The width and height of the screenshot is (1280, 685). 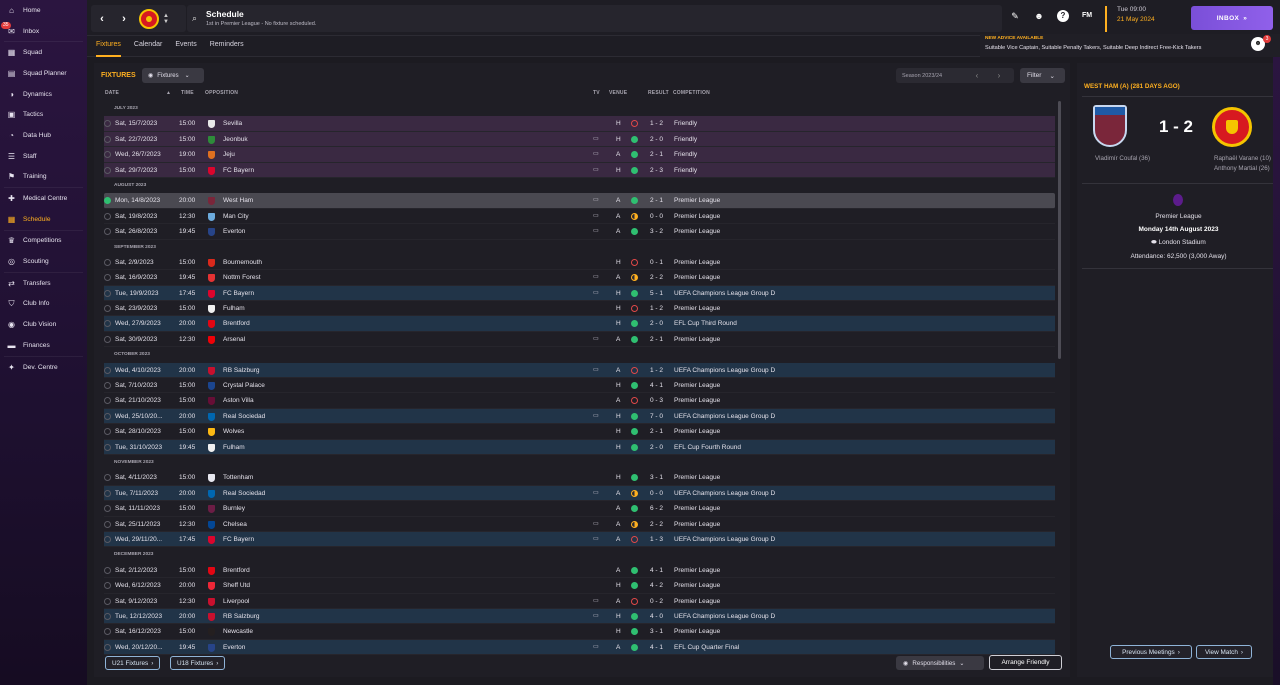 What do you see at coordinates (43, 135) in the screenshot?
I see `sidebar-item-data-hub: ◔ Data Hub` at bounding box center [43, 135].